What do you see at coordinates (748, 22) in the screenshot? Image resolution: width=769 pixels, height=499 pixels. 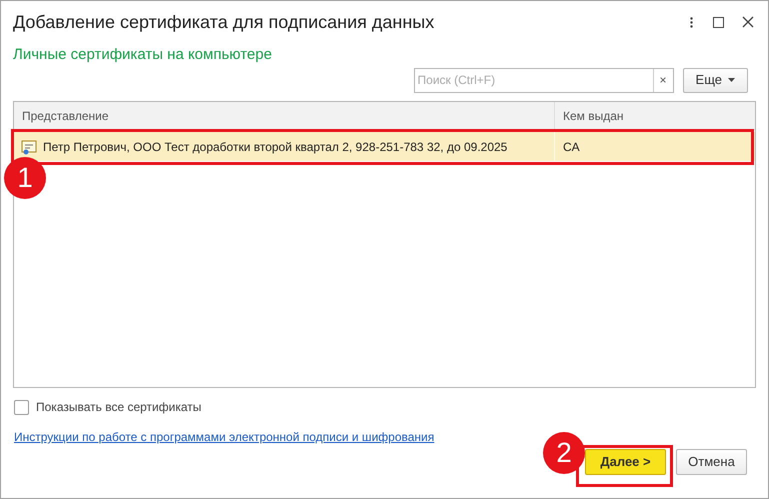 I see `close-icon` at bounding box center [748, 22].